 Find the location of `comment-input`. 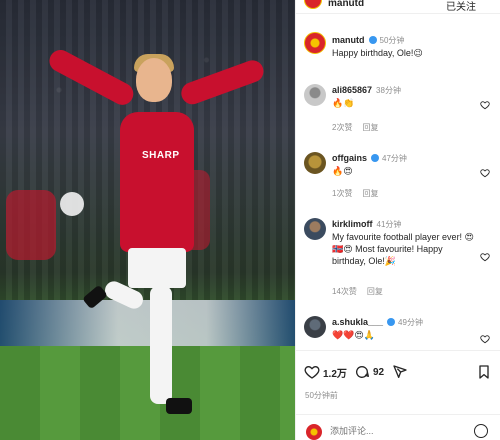

comment-input is located at coordinates (395, 431).